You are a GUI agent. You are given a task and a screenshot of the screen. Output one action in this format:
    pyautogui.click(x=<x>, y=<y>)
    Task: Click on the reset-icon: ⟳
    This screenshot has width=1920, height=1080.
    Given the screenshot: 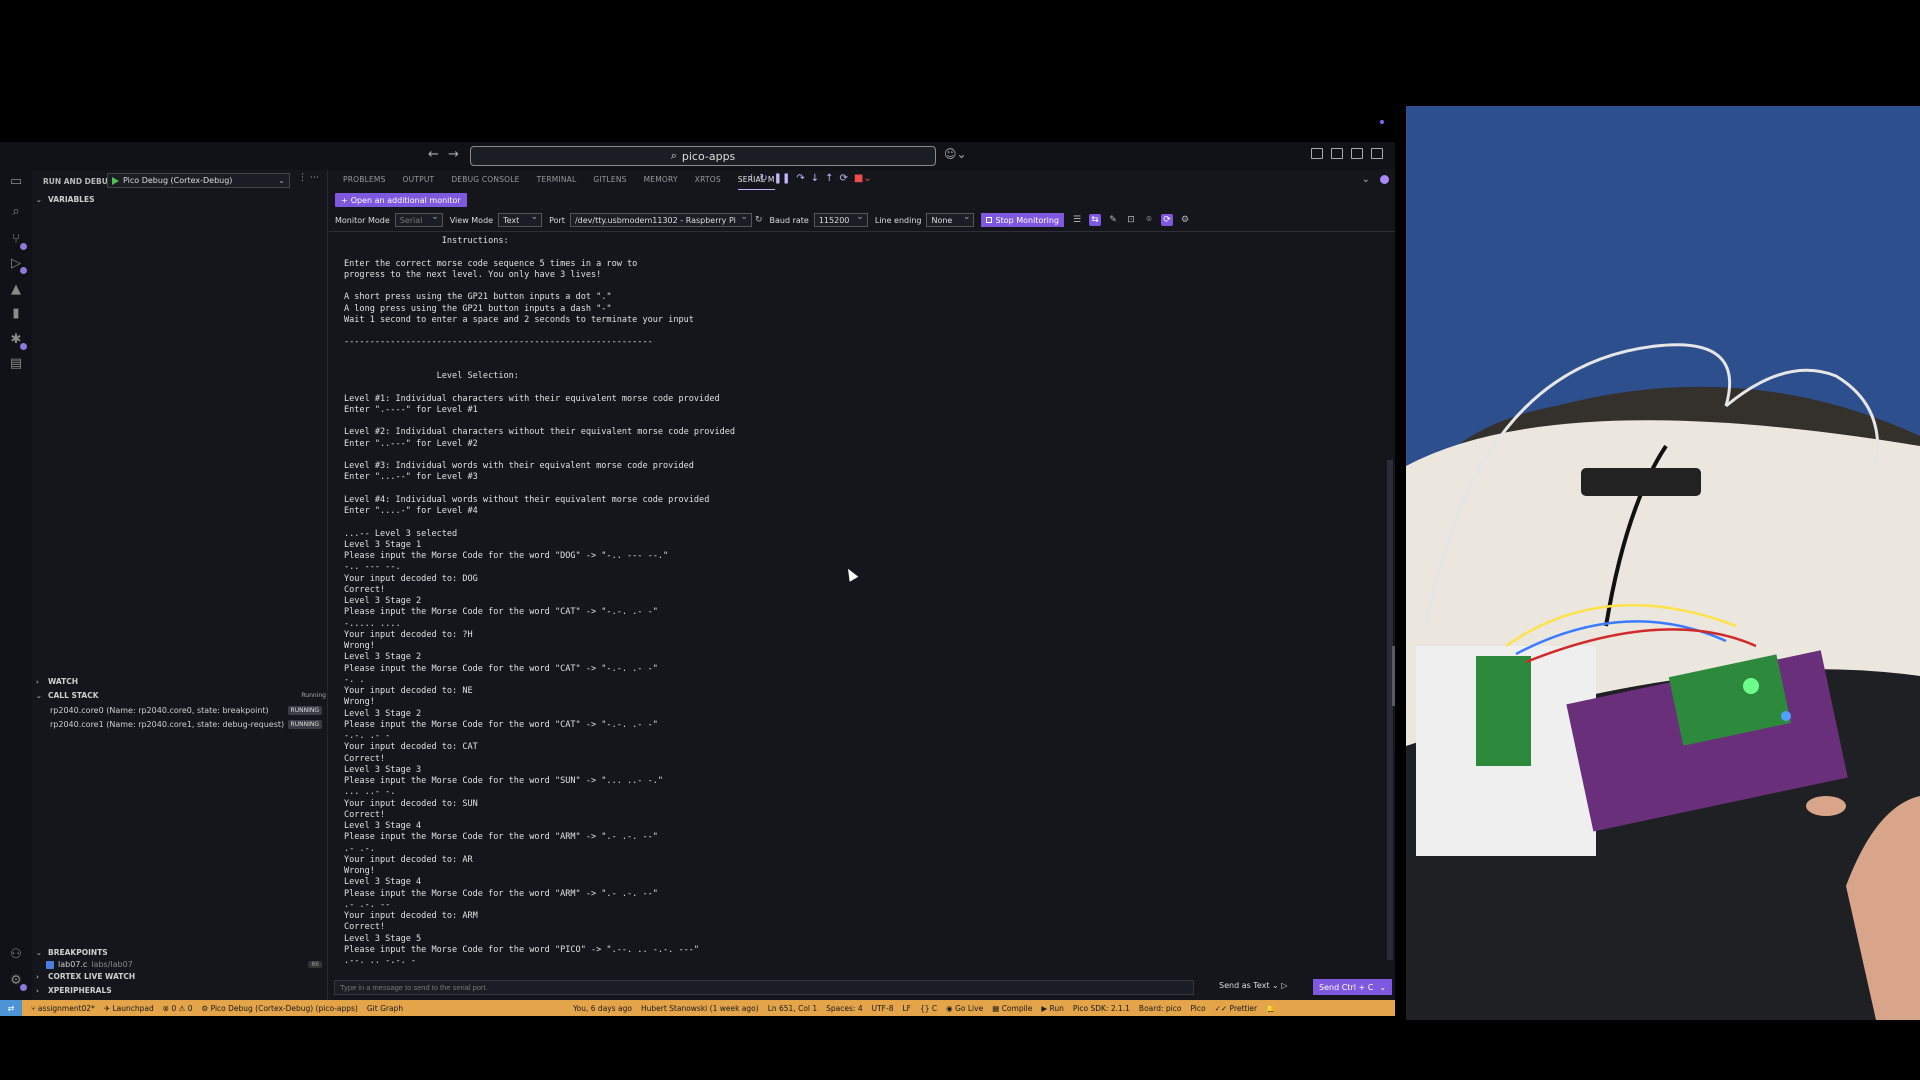 What is the action you would take?
    pyautogui.click(x=844, y=178)
    